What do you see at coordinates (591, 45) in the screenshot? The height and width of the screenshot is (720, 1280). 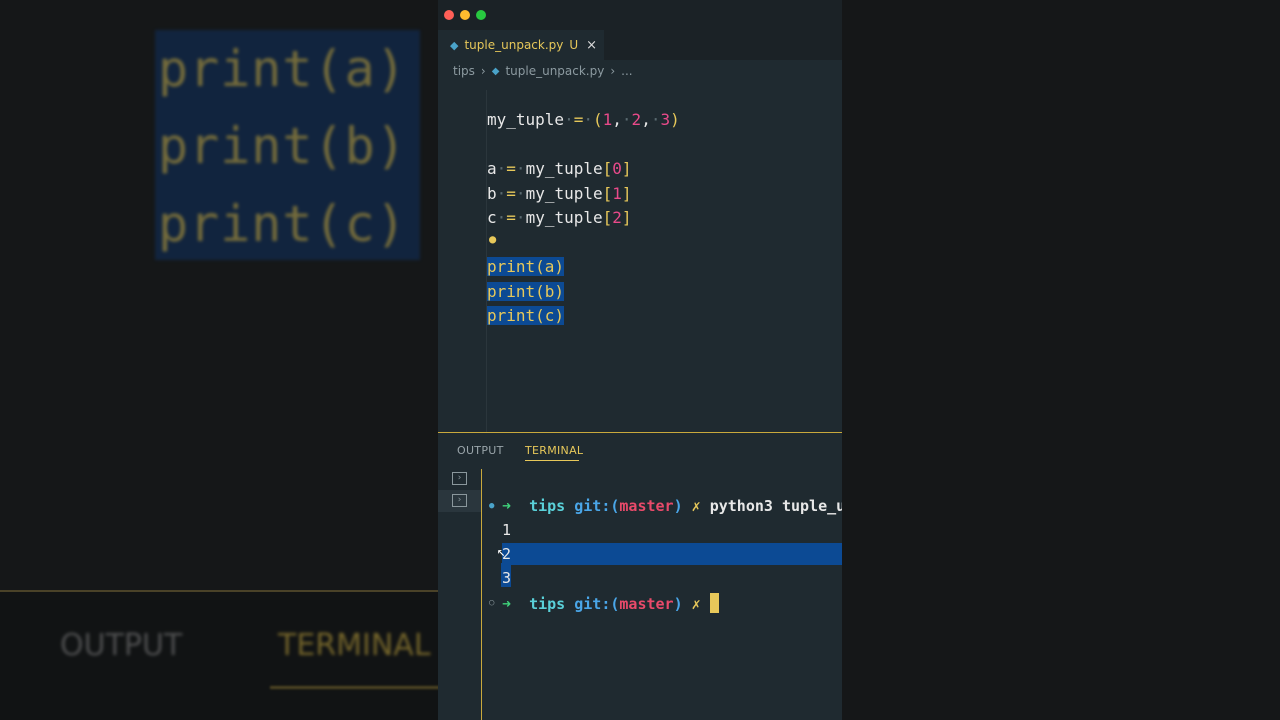 I see `close-icon: ×` at bounding box center [591, 45].